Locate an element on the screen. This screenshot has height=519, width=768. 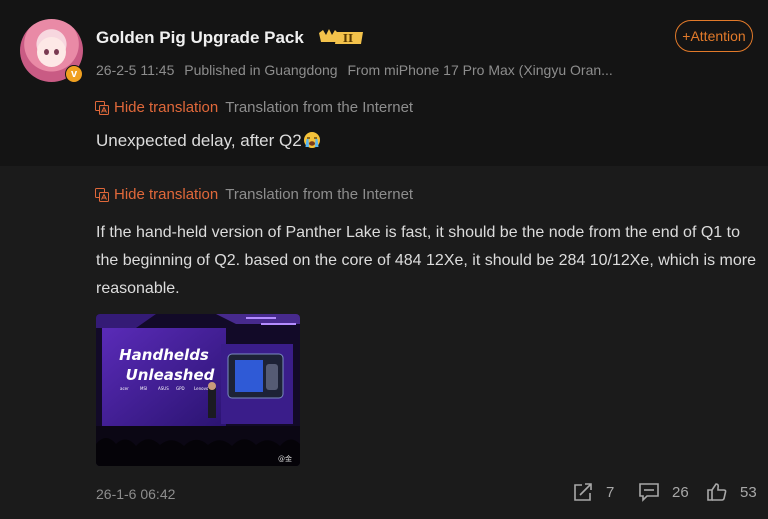
post-location: Published in Guangdong is located at coordinates (261, 70).